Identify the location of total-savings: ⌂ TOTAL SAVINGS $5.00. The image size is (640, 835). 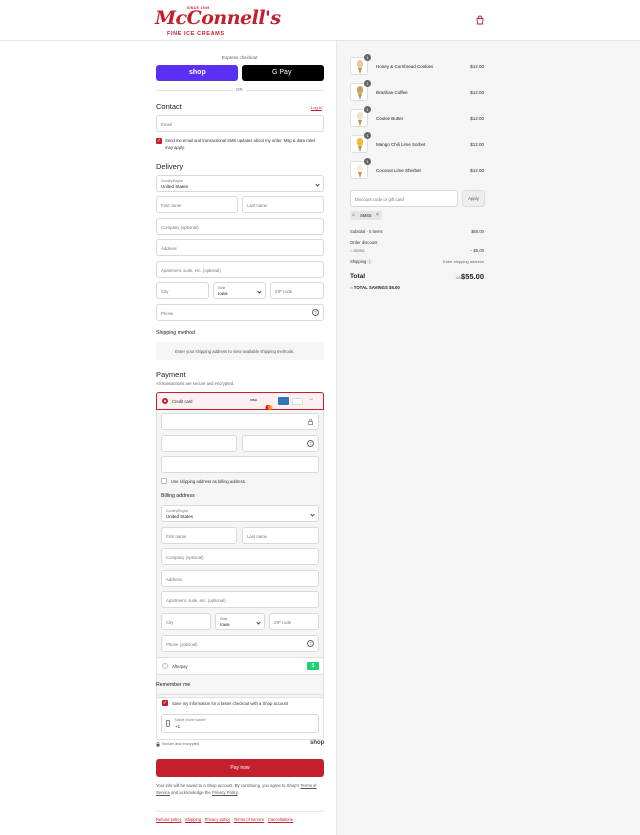
(375, 287).